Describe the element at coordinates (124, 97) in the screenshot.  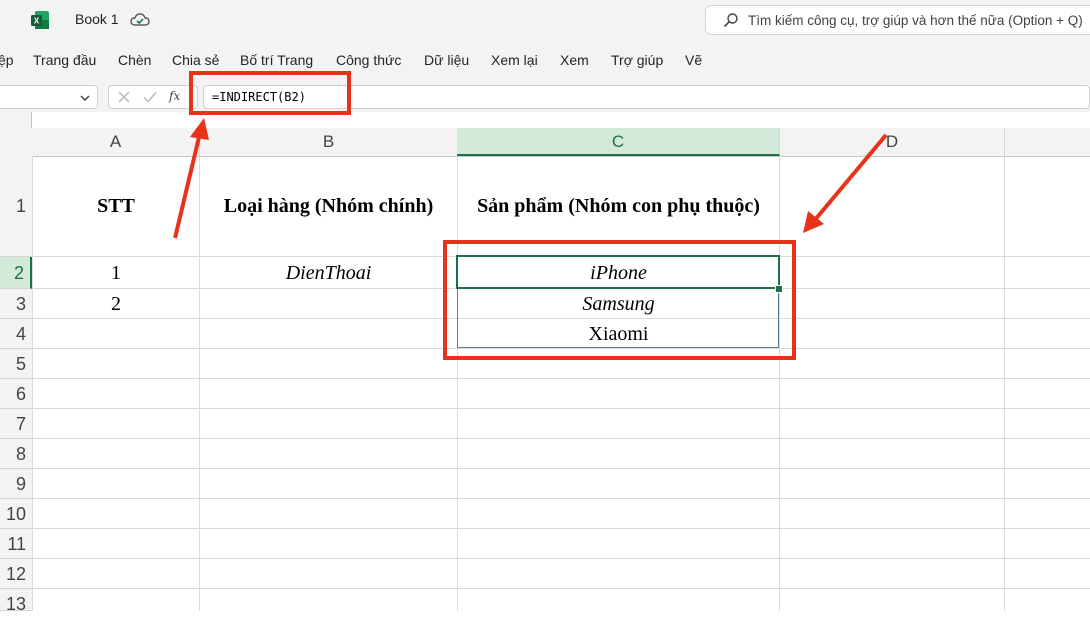
I see `cancel-icon` at that location.